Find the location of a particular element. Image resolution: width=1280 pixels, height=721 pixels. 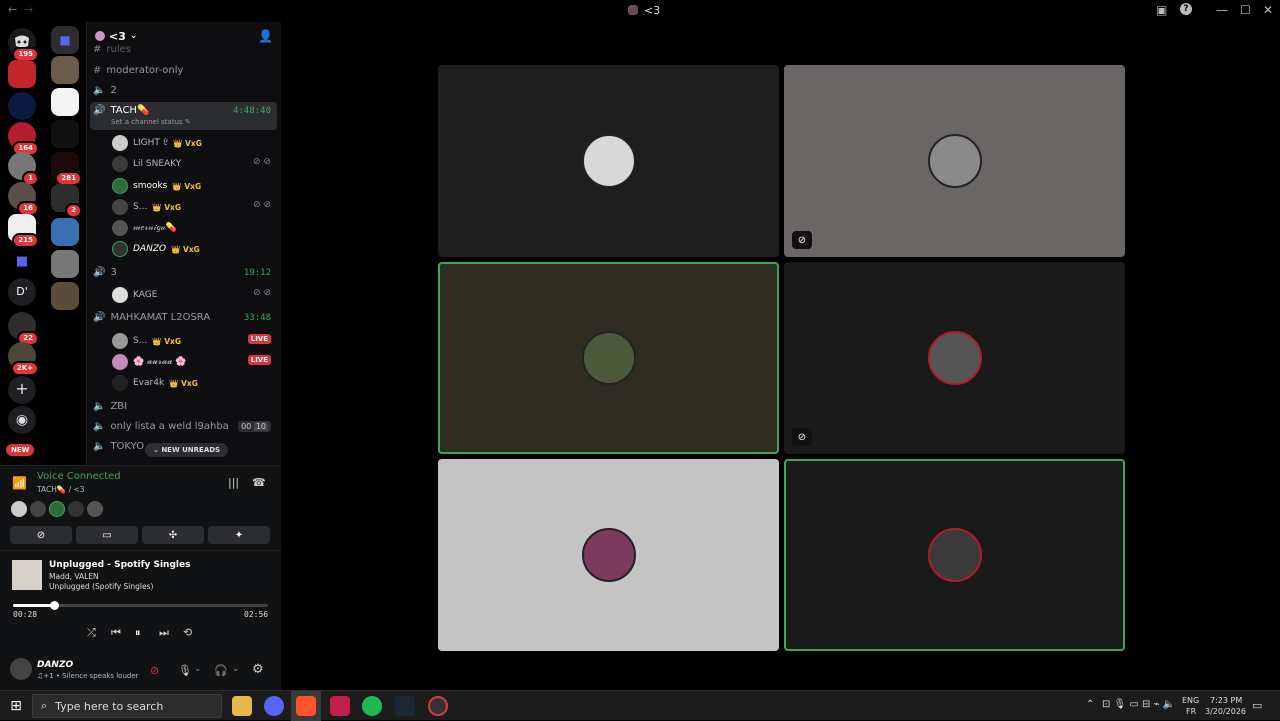

album-art is located at coordinates (27, 575).